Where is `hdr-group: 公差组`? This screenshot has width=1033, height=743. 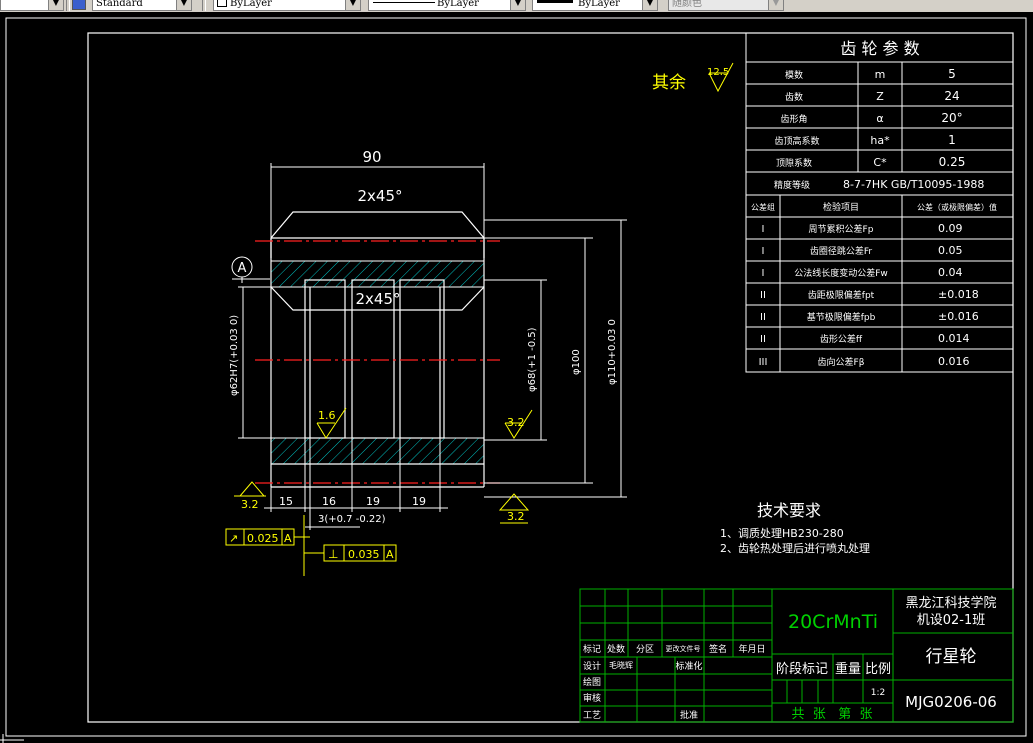
hdr-group: 公差组 is located at coordinates (763, 207).